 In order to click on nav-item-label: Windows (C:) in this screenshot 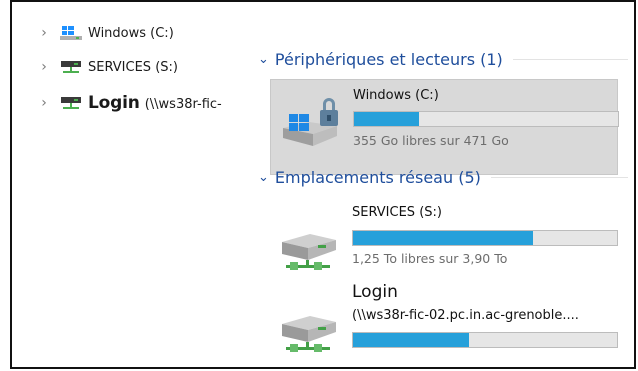, I will do `click(131, 33)`.